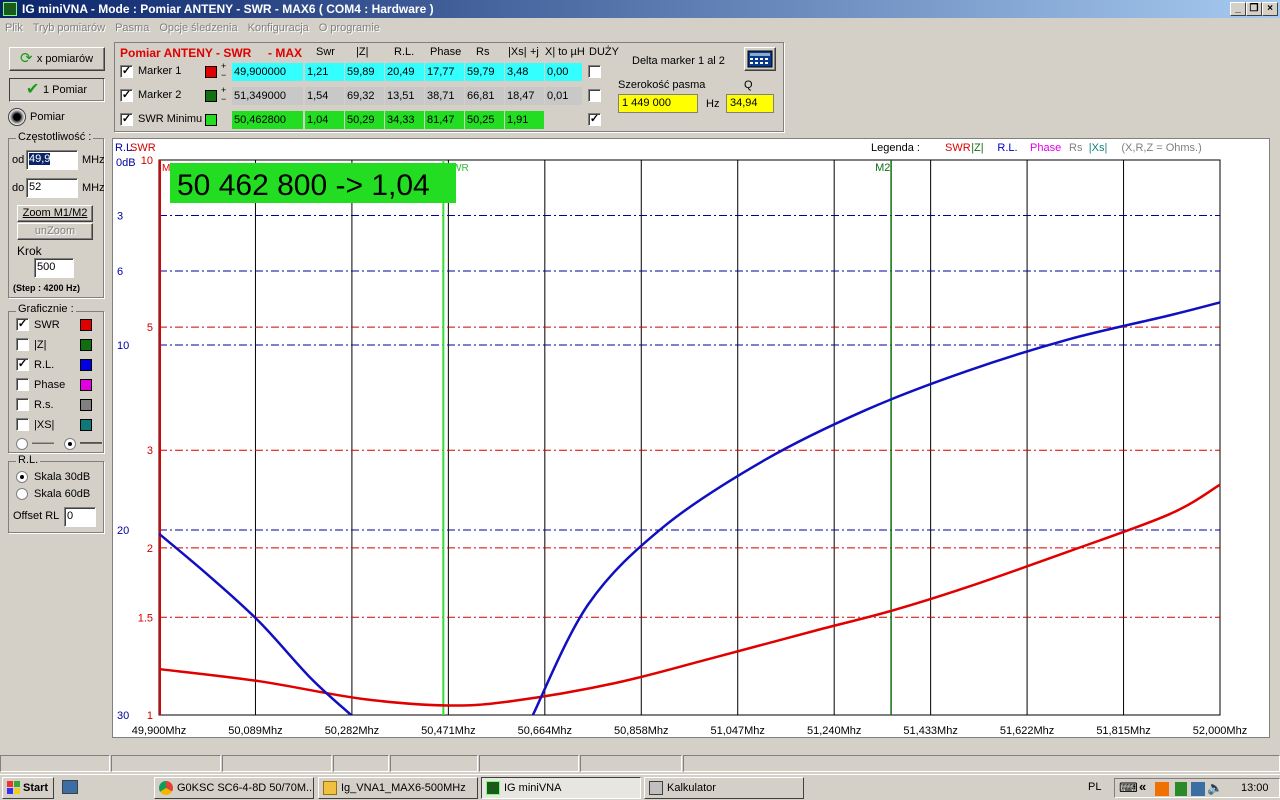  Describe the element at coordinates (80, 517) in the screenshot. I see `offset-rl-input: 0` at that location.